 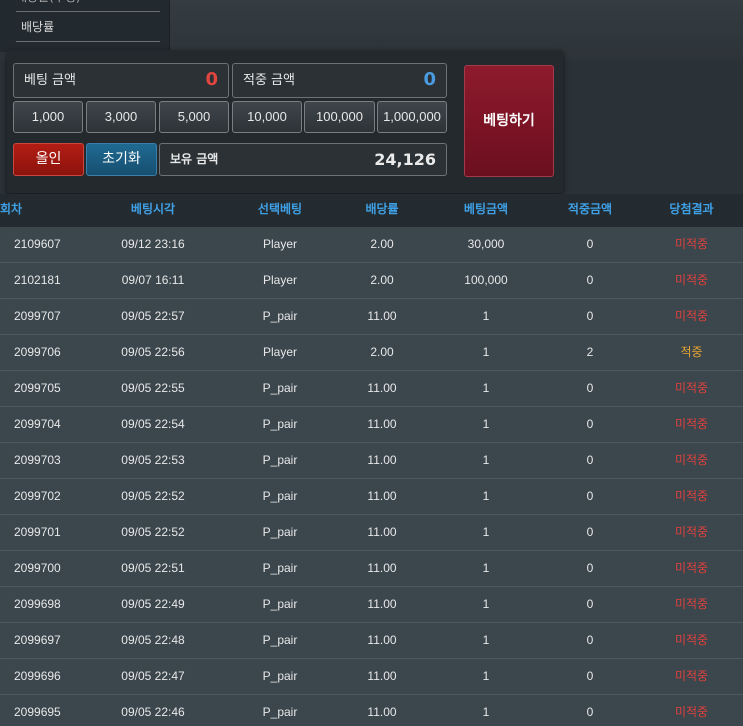 I want to click on table-row: 2099705 09/05 22:55 P_pair 11.00 1 0 미적중, so click(x=371, y=389).